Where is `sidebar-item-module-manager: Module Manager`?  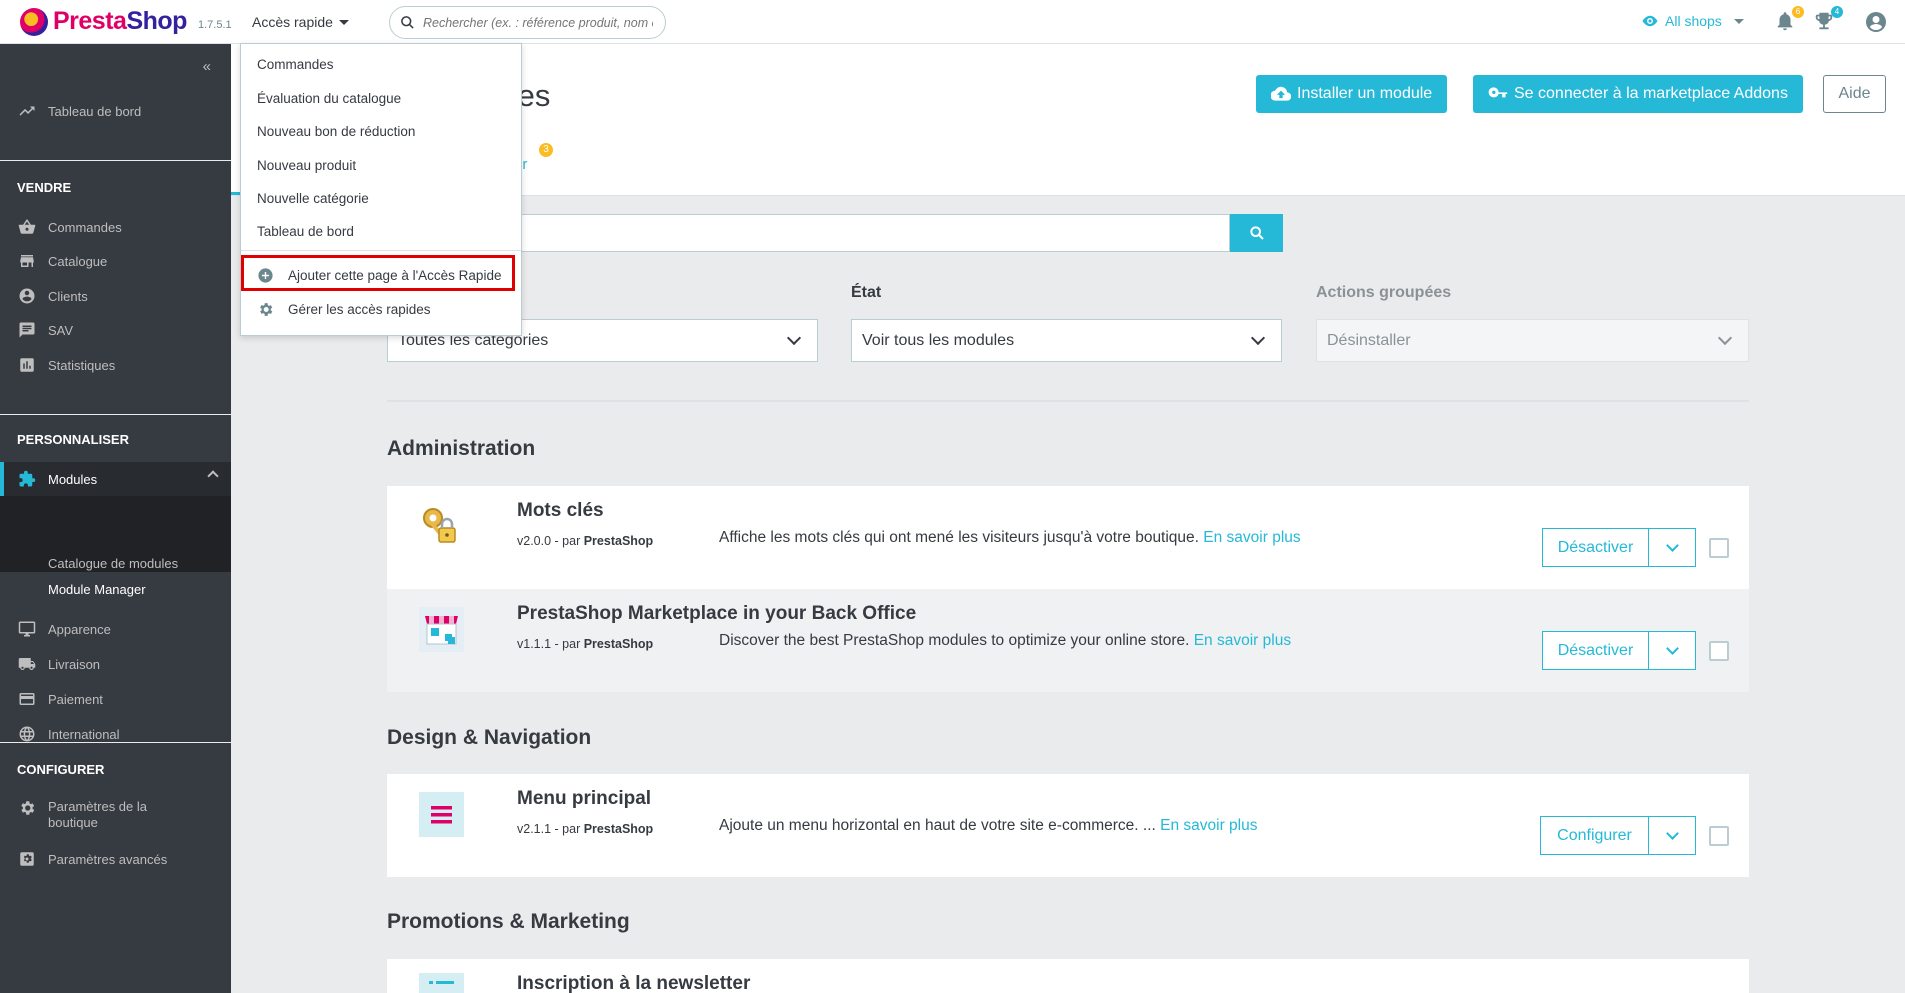
sidebar-item-module-manager: Module Manager is located at coordinates (97, 589).